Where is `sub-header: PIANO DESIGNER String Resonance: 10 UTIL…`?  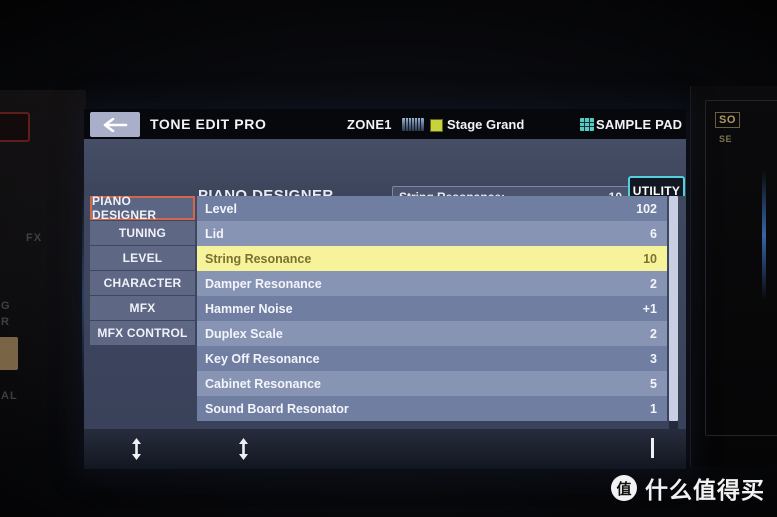
sub-header: PIANO DESIGNER String Resonance: 10 UTIL… is located at coordinates (385, 174).